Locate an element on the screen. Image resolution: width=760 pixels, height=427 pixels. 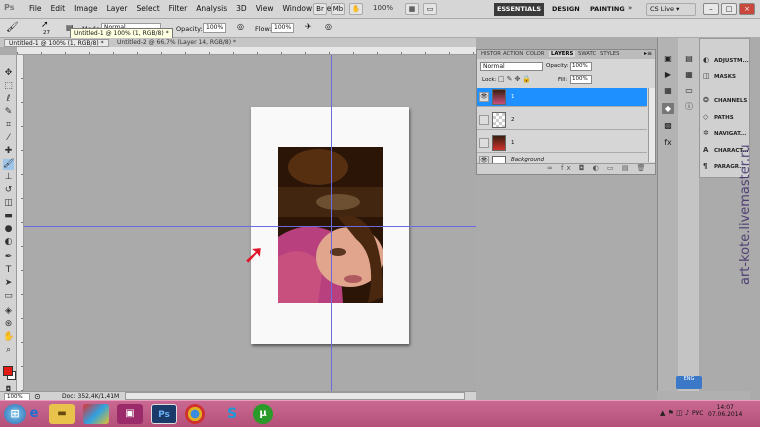
shape-tool-icon: ▭ is located at coordinates (8, 296).